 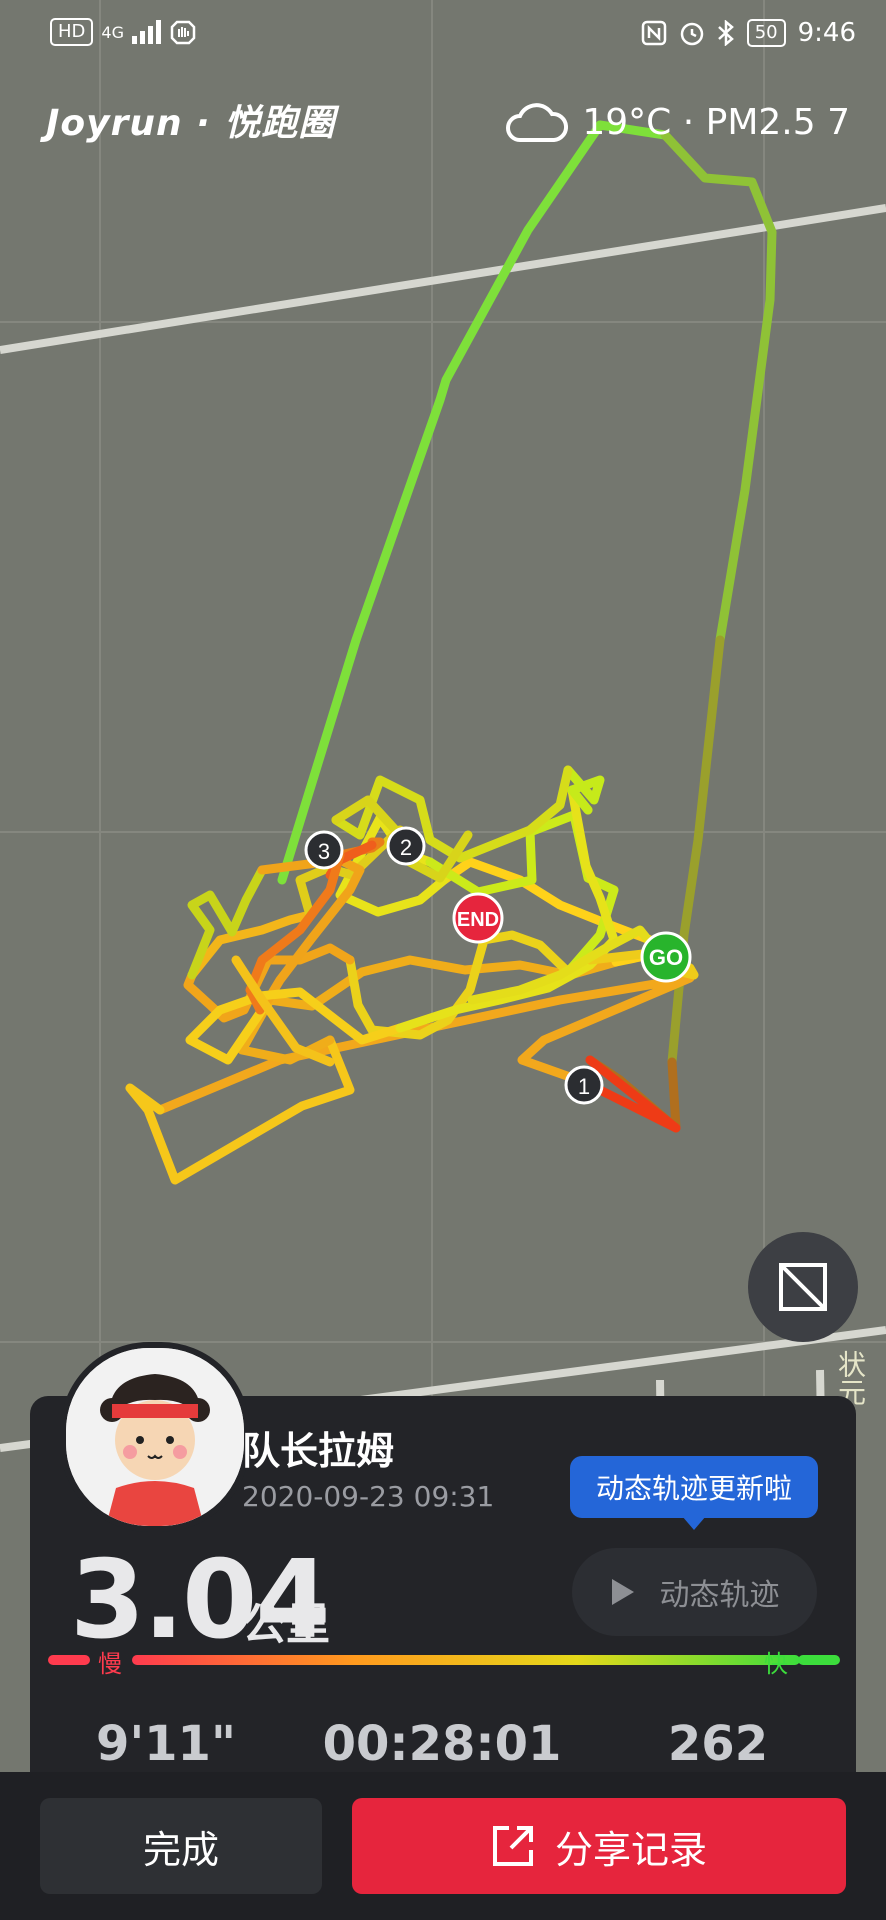 I want to click on replay-track-button: 动态轨迹, so click(x=694, y=1592).